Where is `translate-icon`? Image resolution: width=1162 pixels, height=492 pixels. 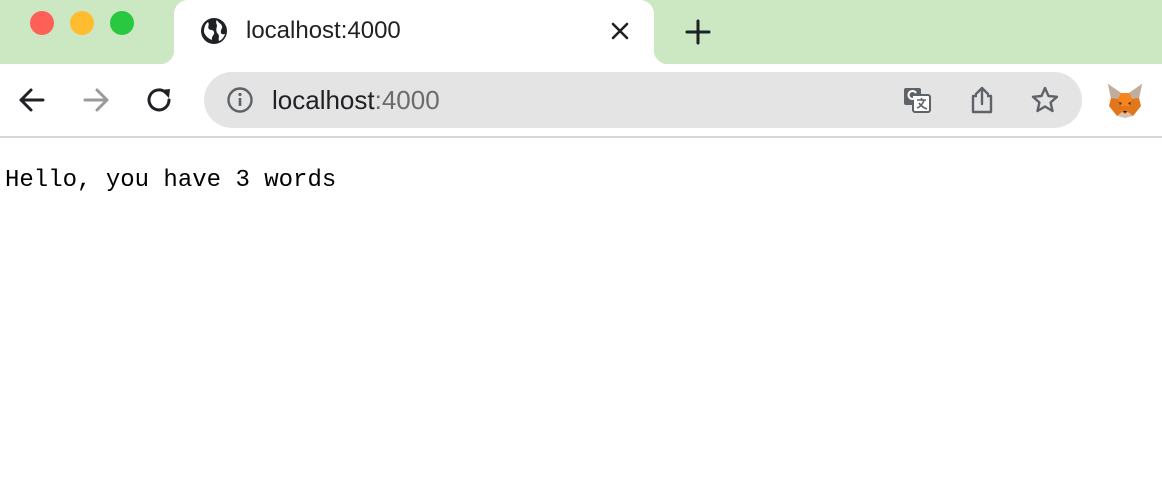
translate-icon is located at coordinates (917, 100).